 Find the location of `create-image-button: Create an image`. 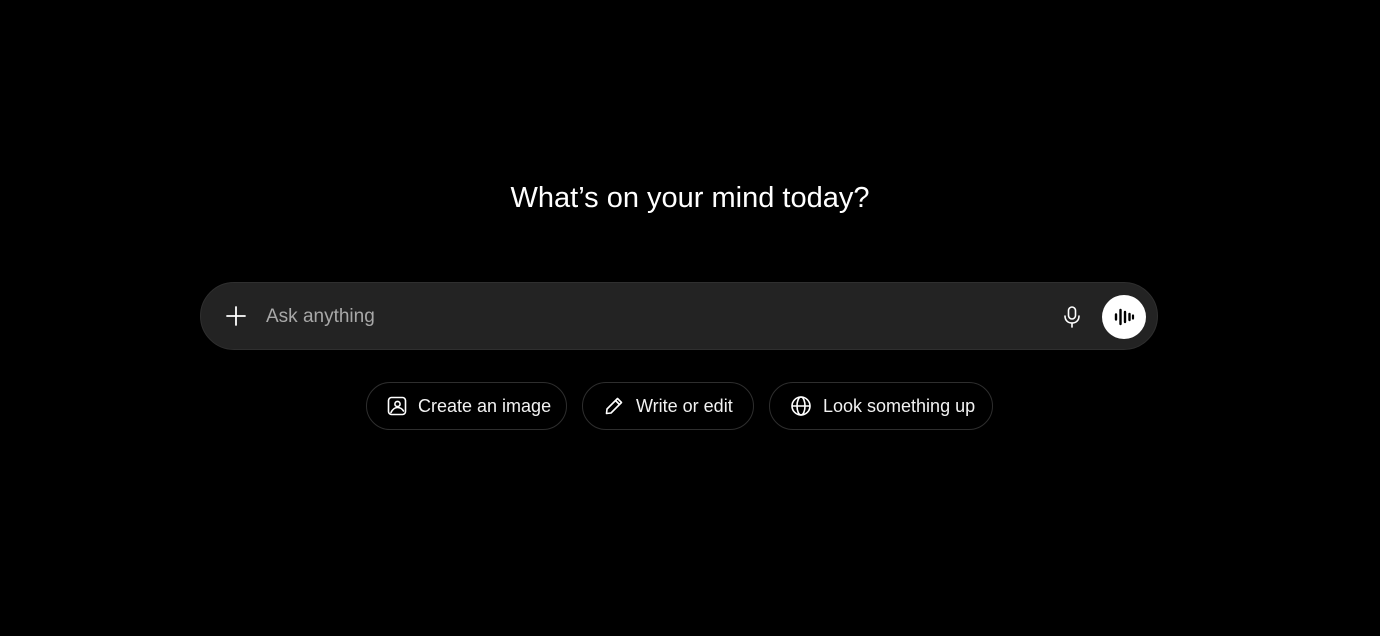

create-image-button: Create an image is located at coordinates (466, 406).